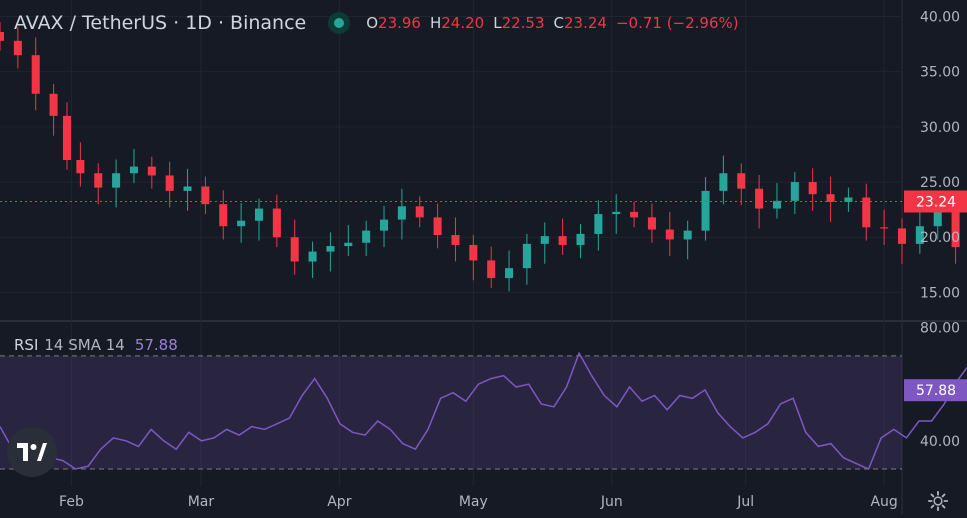 The image size is (967, 518). I want to click on y-tick-label: 25.00, so click(940, 183).